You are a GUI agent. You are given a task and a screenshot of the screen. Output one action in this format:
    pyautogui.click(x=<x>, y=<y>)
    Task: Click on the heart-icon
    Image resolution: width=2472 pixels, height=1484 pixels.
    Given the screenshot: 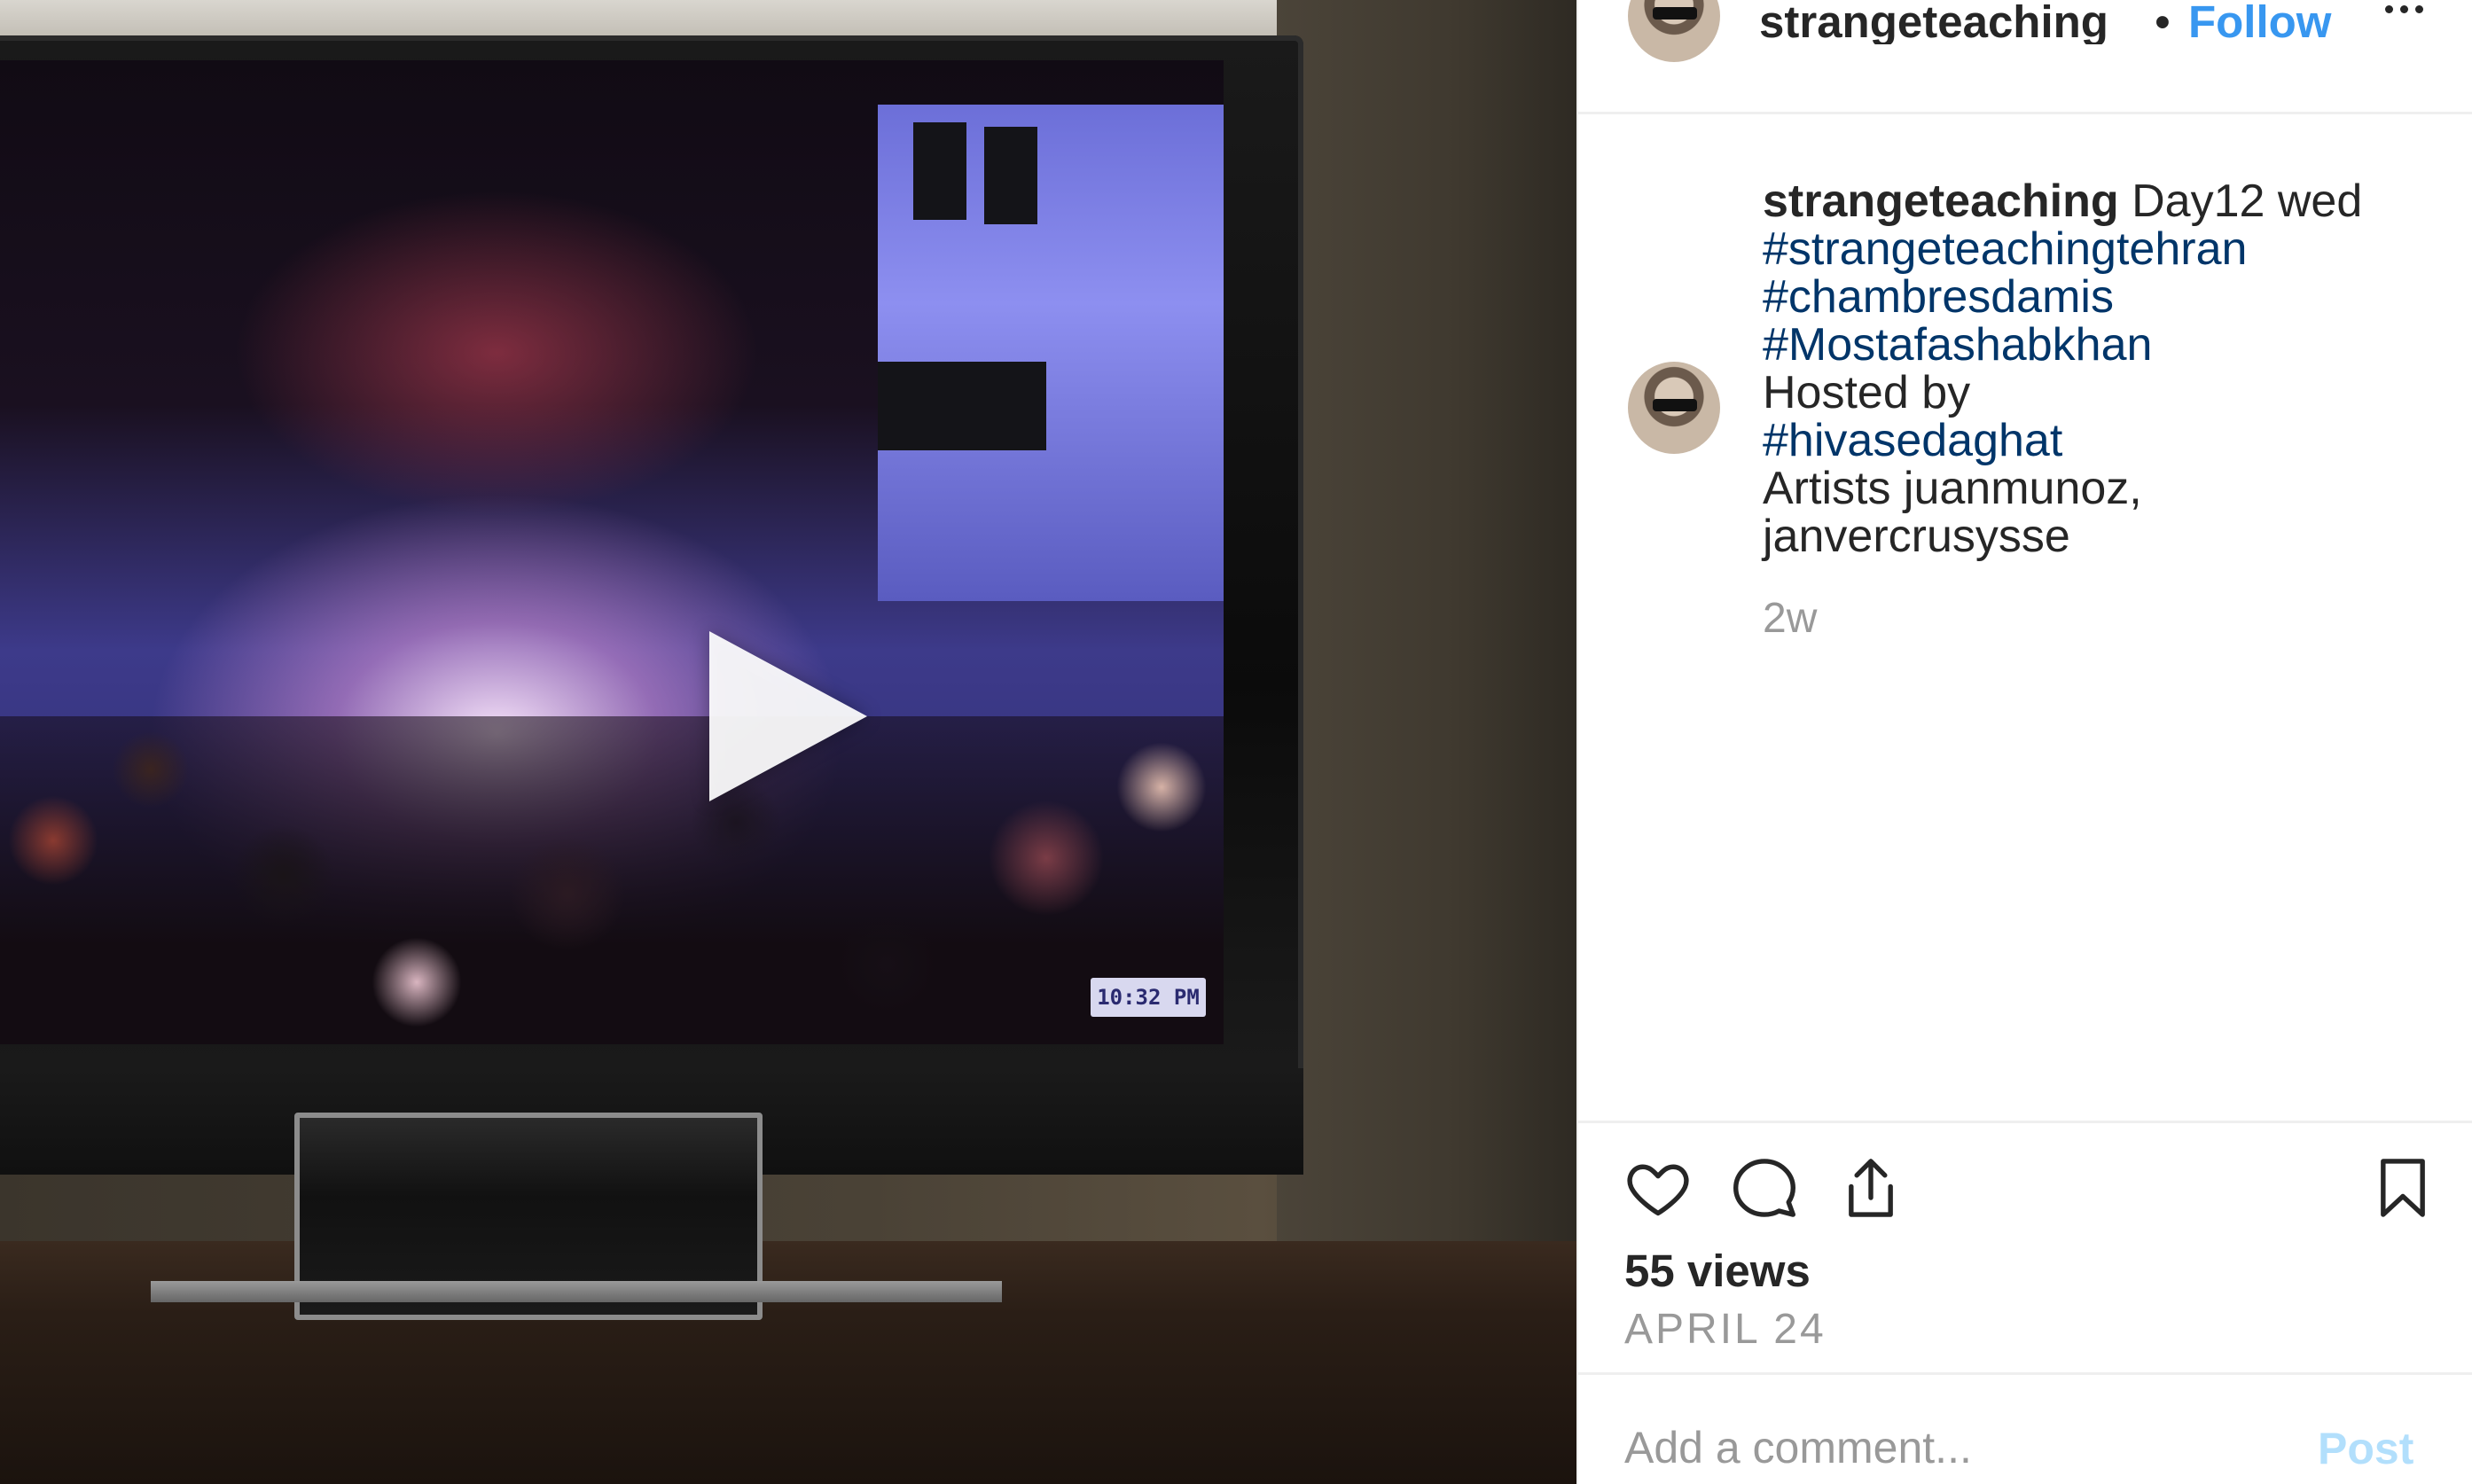 What is the action you would take?
    pyautogui.click(x=1658, y=1190)
    